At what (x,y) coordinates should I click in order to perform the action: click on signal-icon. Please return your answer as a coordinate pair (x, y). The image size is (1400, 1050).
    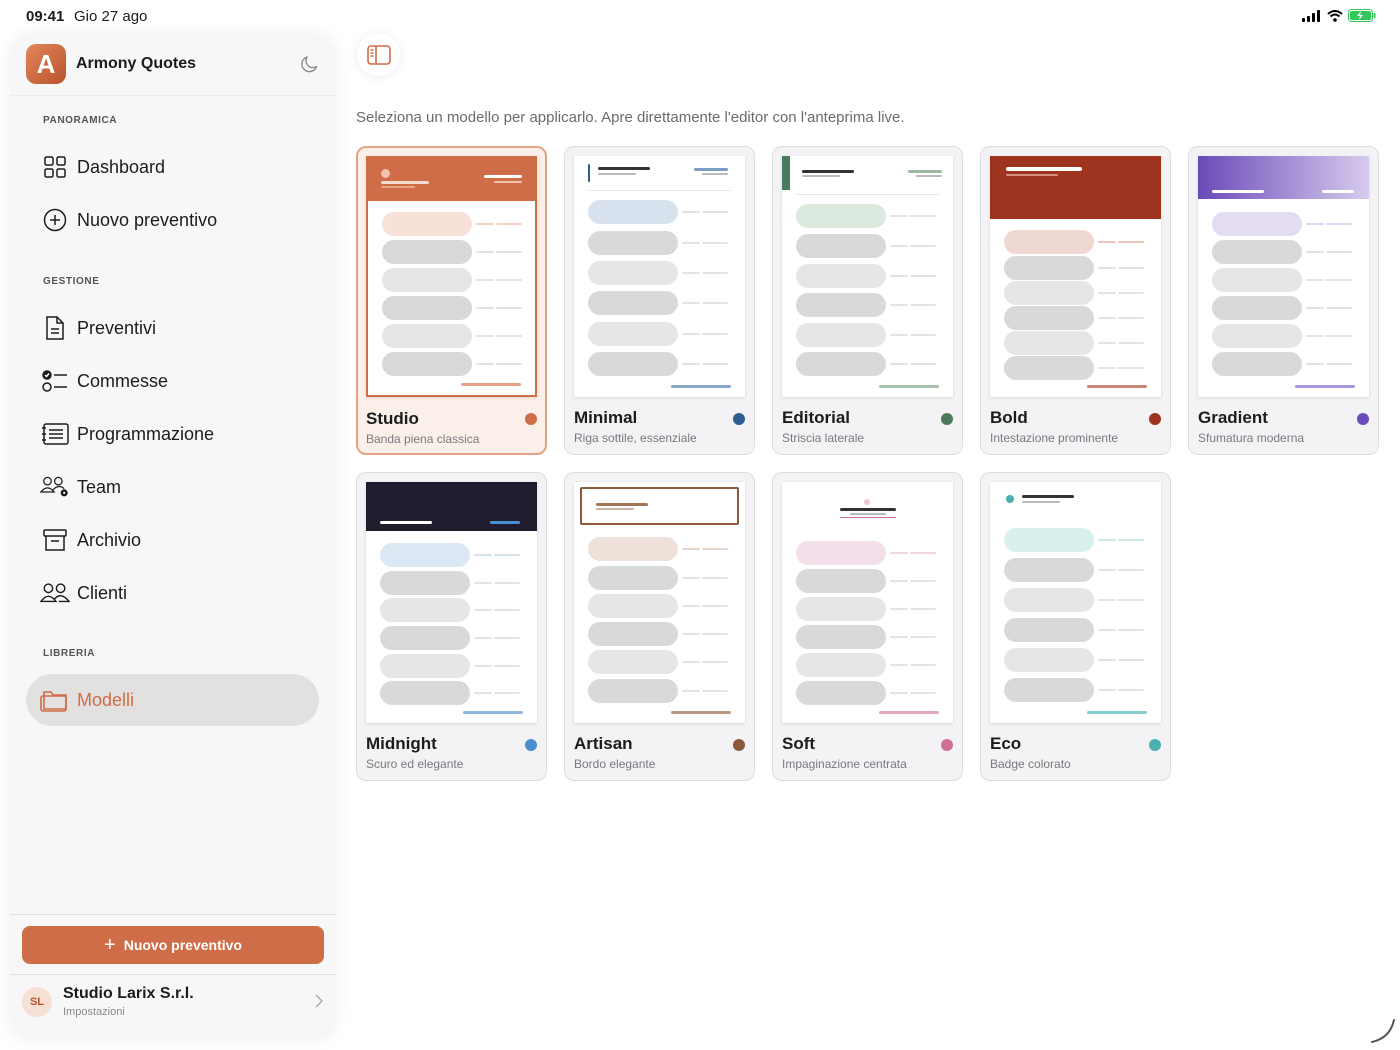
    Looking at the image, I should click on (1311, 15).